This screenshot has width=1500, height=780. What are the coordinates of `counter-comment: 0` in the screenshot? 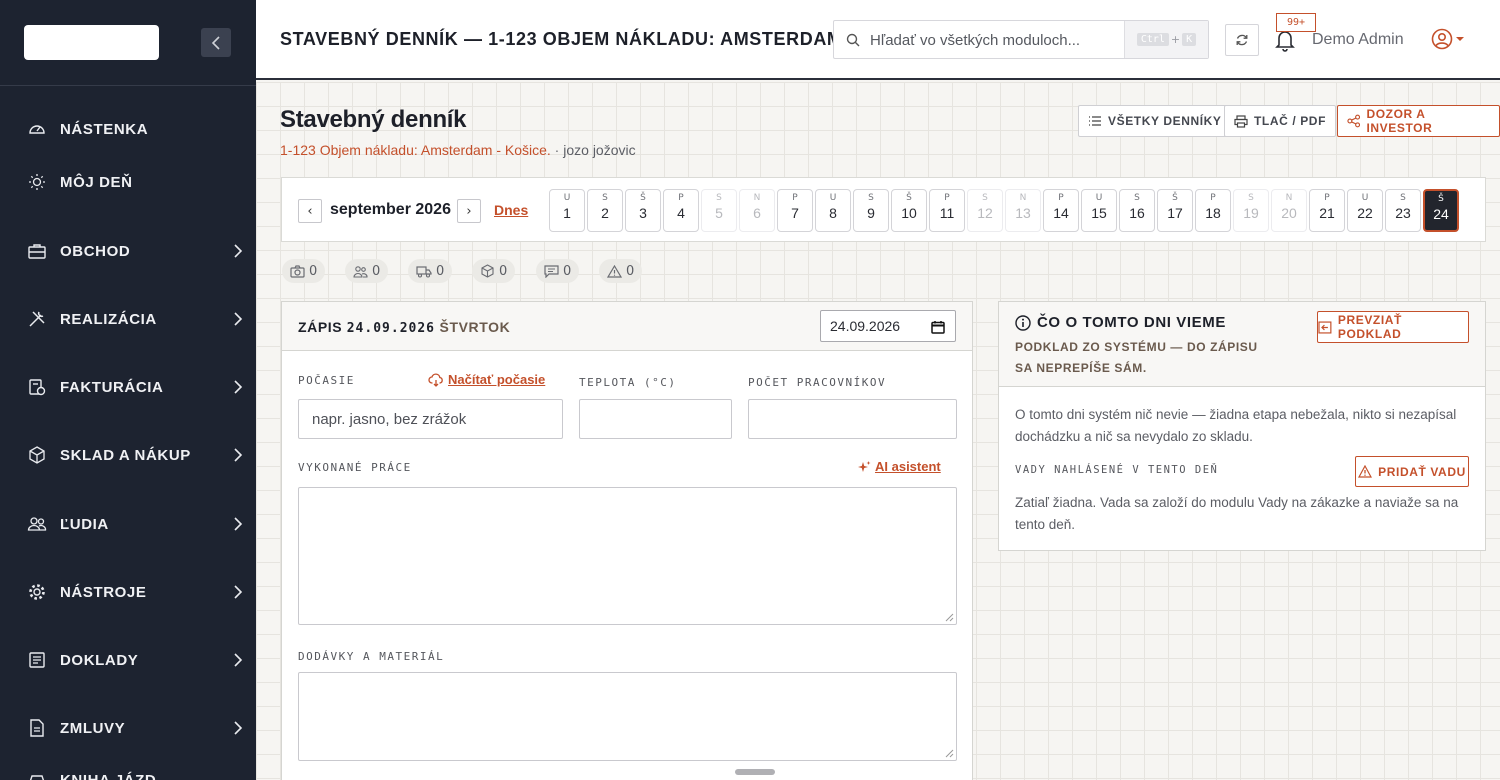 It's located at (558, 271).